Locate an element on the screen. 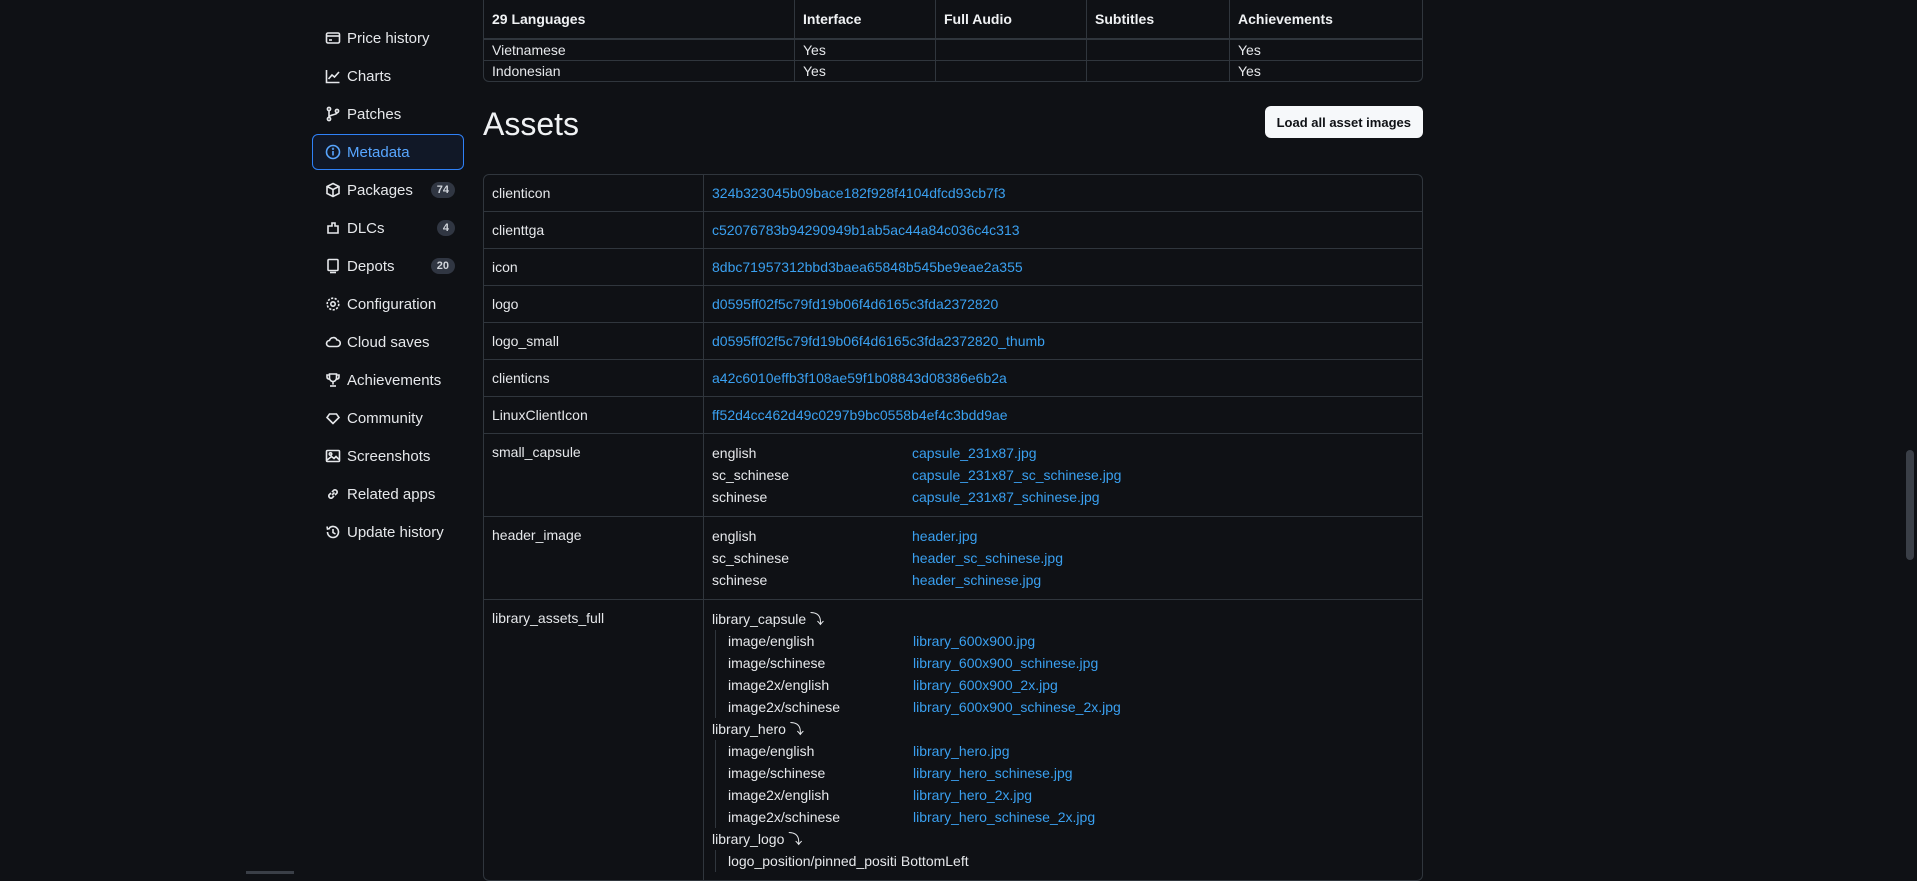 This screenshot has height=881, width=1917. asset-link: library_600x900_schinese_2x.jpg is located at coordinates (1017, 707).